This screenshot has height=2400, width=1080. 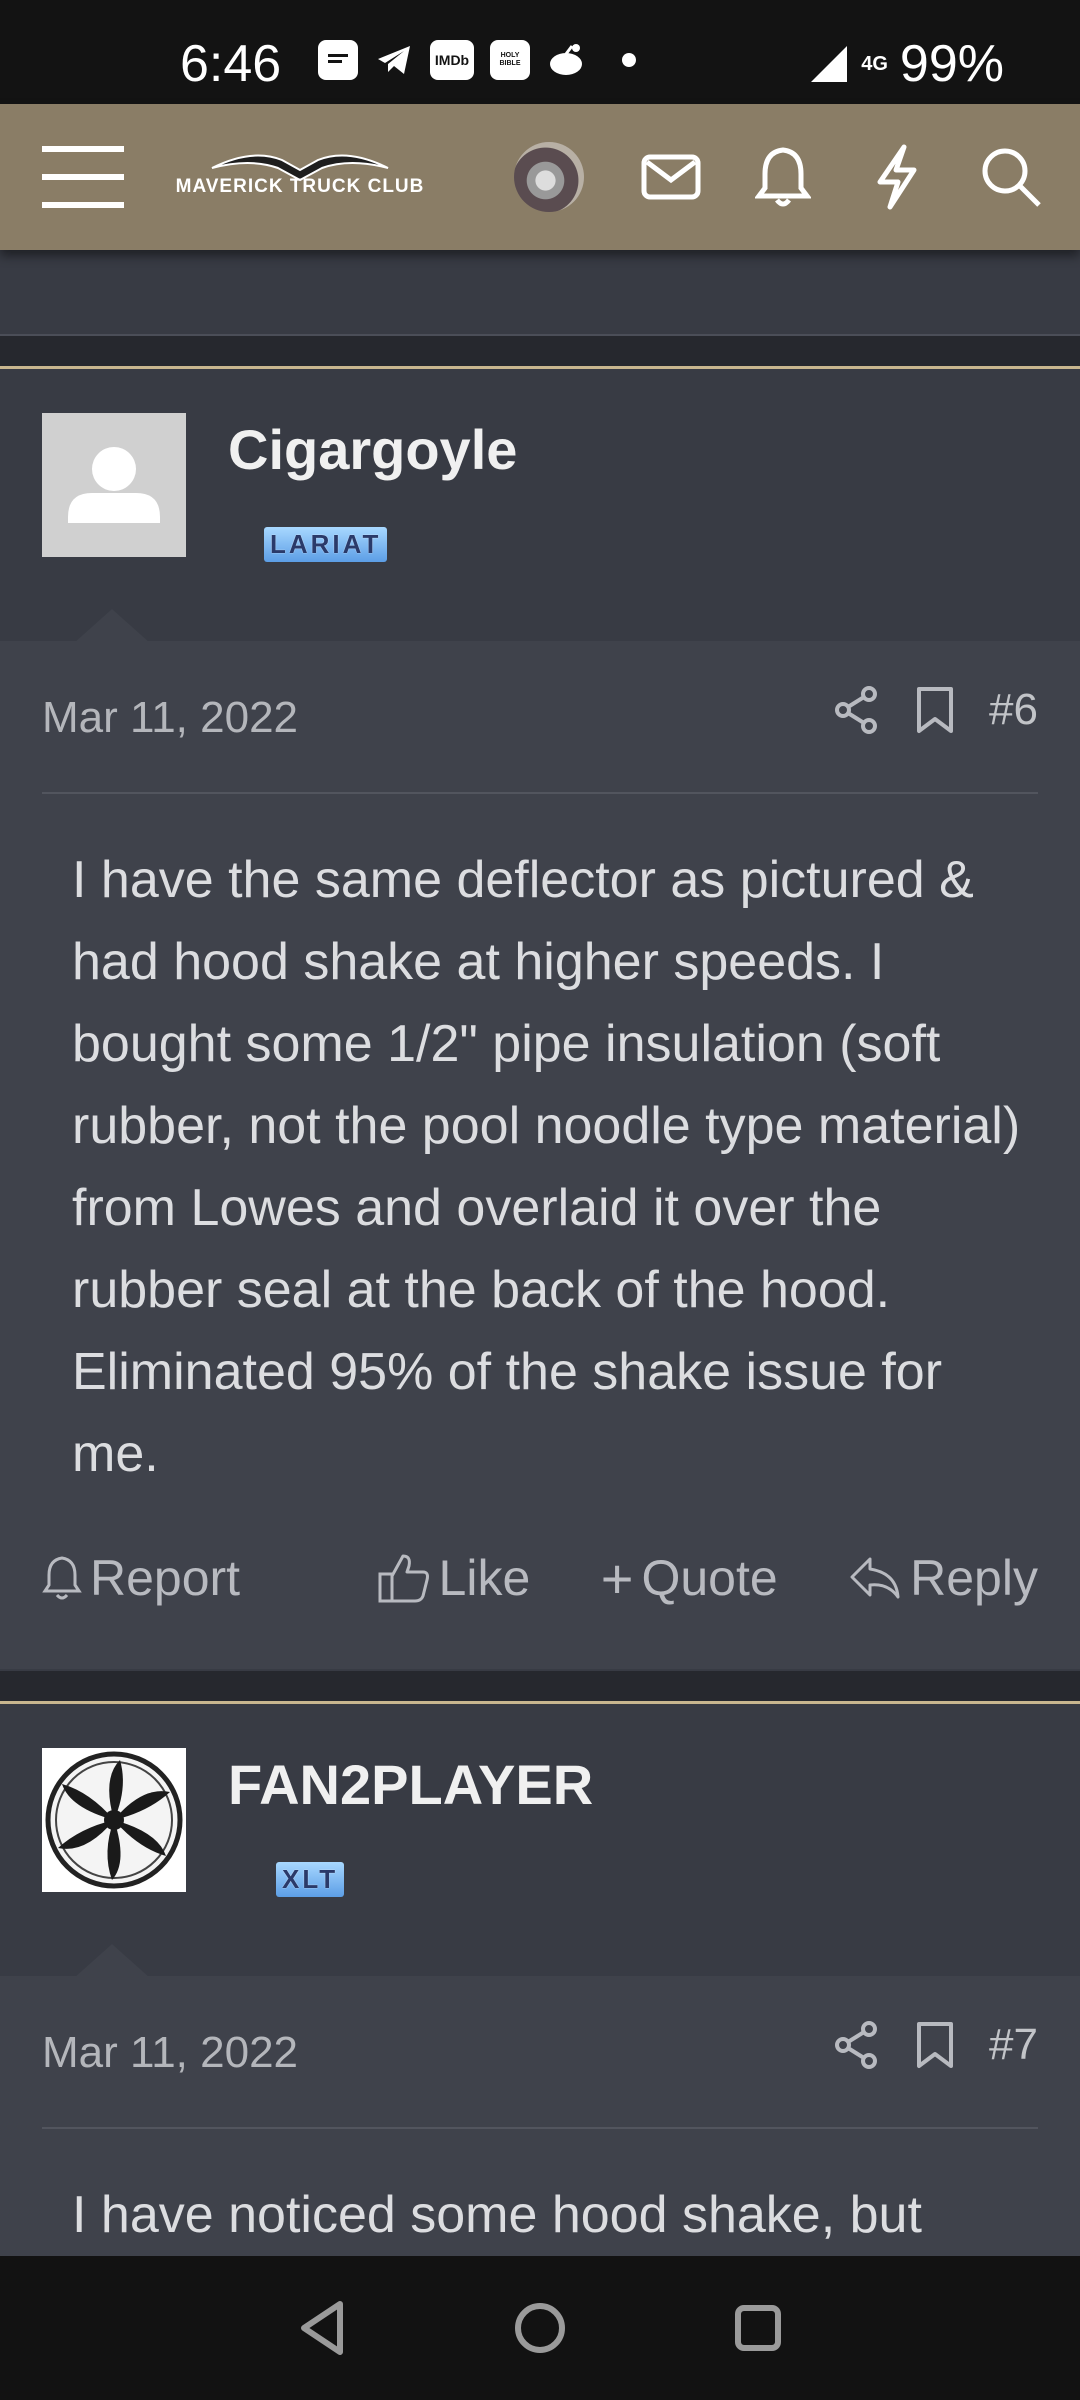 I want to click on notification-icons: IMDb HOLY BIBLE, so click(x=477, y=60).